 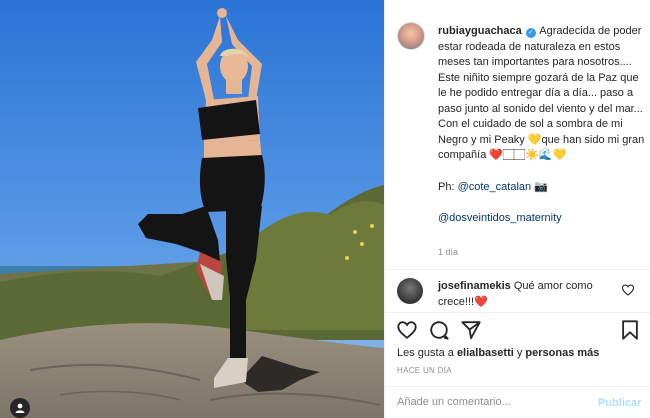 What do you see at coordinates (448, 252) in the screenshot?
I see `caption-time: 1 día` at bounding box center [448, 252].